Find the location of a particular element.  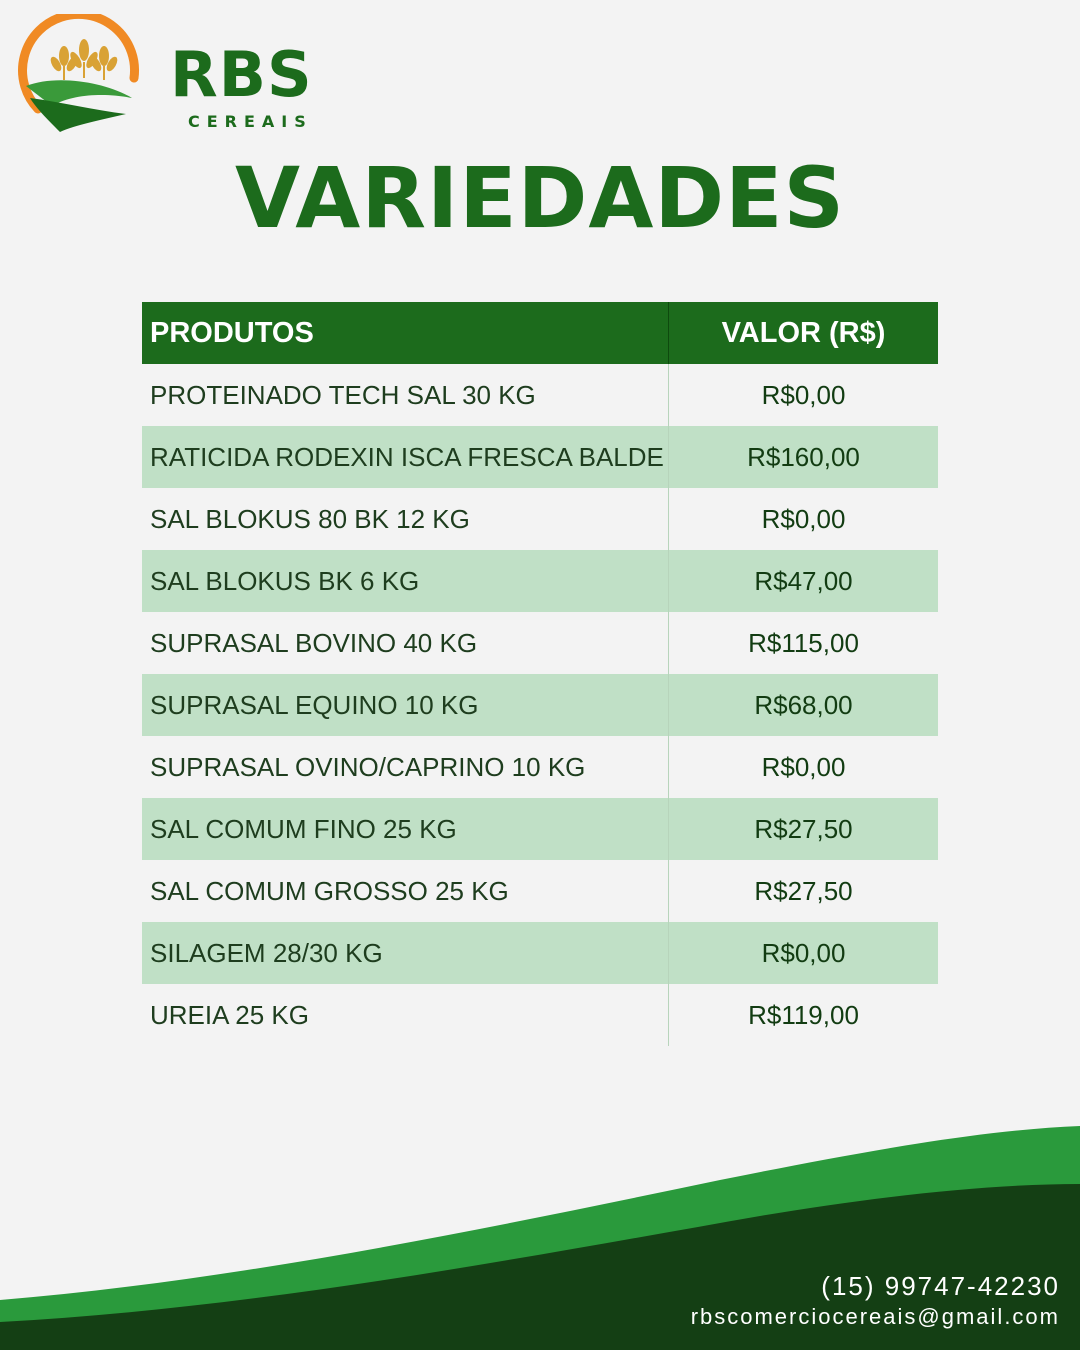

table-row: SUPRASAL EQUINO 10 KG R$68,00 is located at coordinates (540, 705).